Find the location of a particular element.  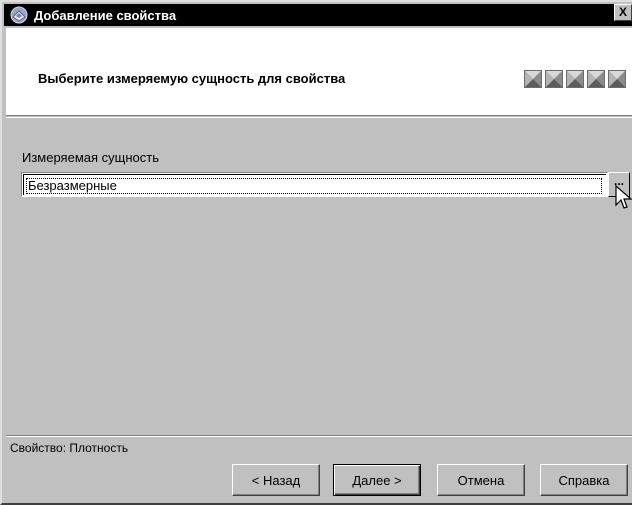

window-title: Добавление свойства is located at coordinates (105, 15).